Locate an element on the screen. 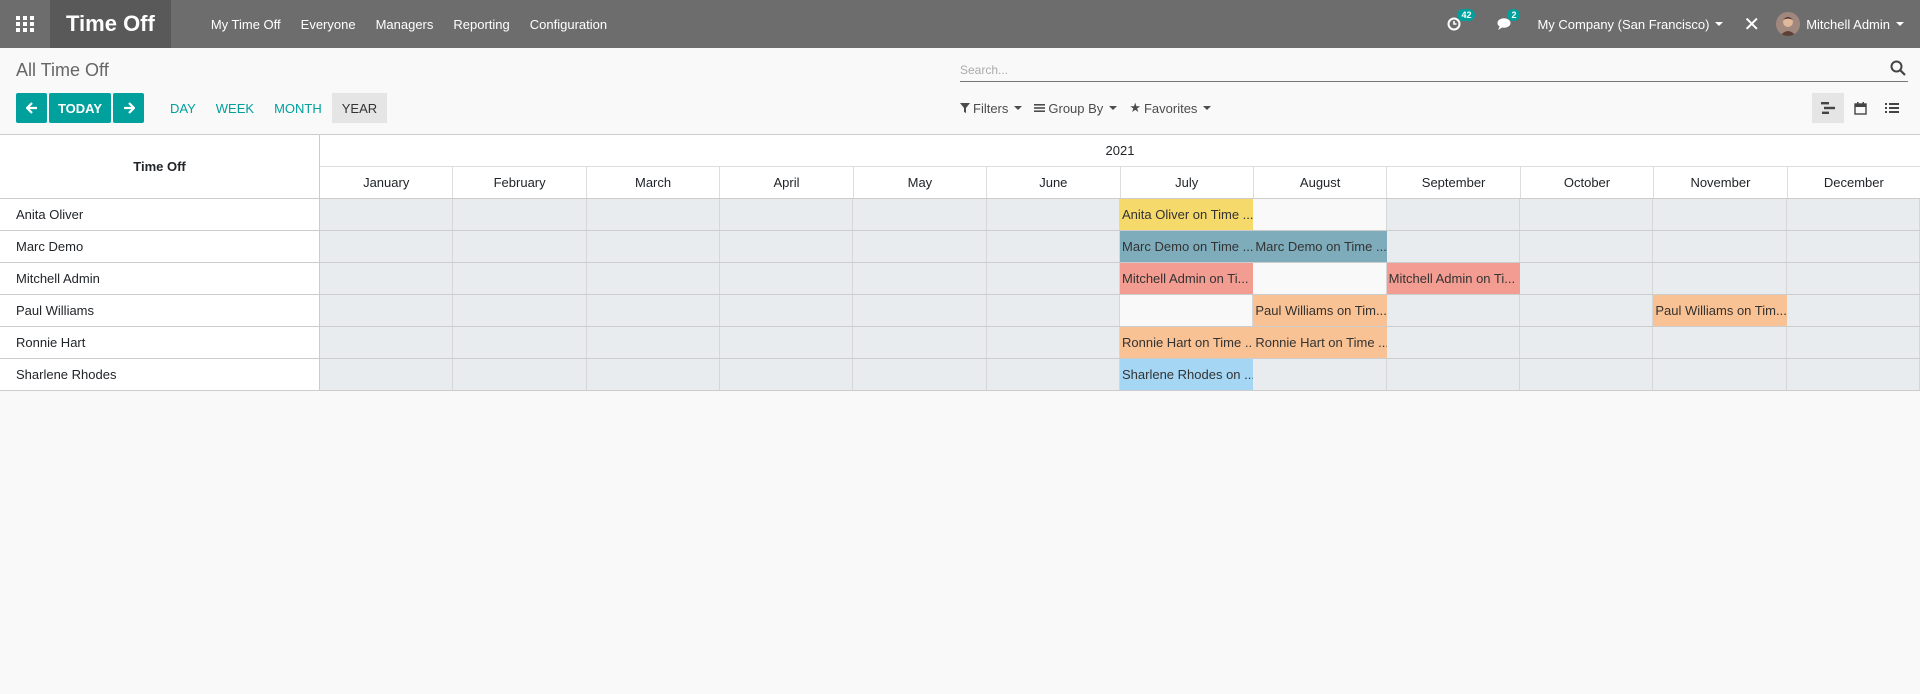 Image resolution: width=1920 pixels, height=694 pixels. messaging-menu: 2 is located at coordinates (1509, 20).